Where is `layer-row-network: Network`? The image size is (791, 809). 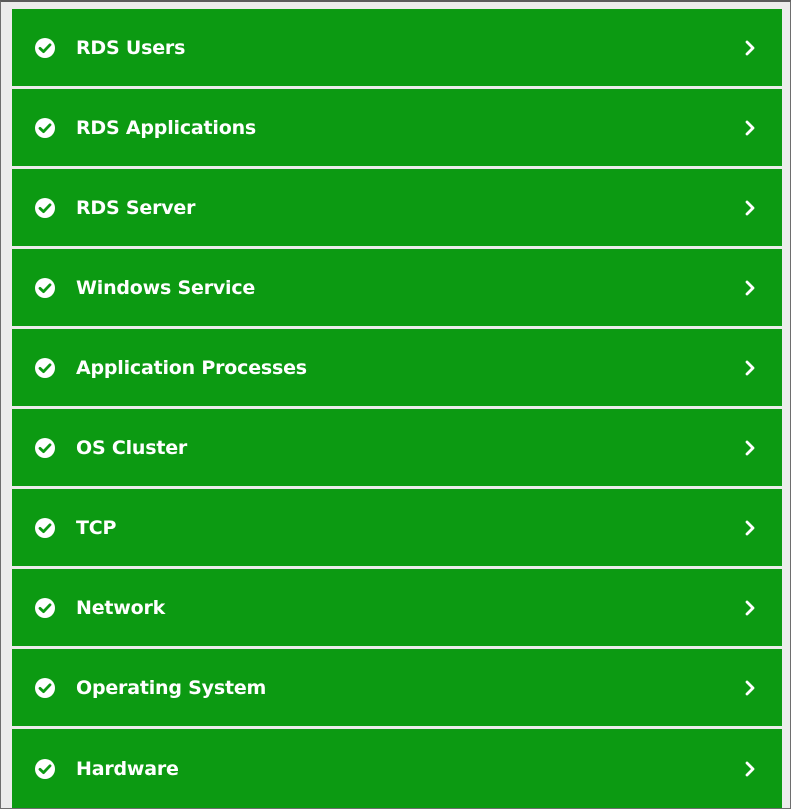
layer-row-network: Network is located at coordinates (397, 607).